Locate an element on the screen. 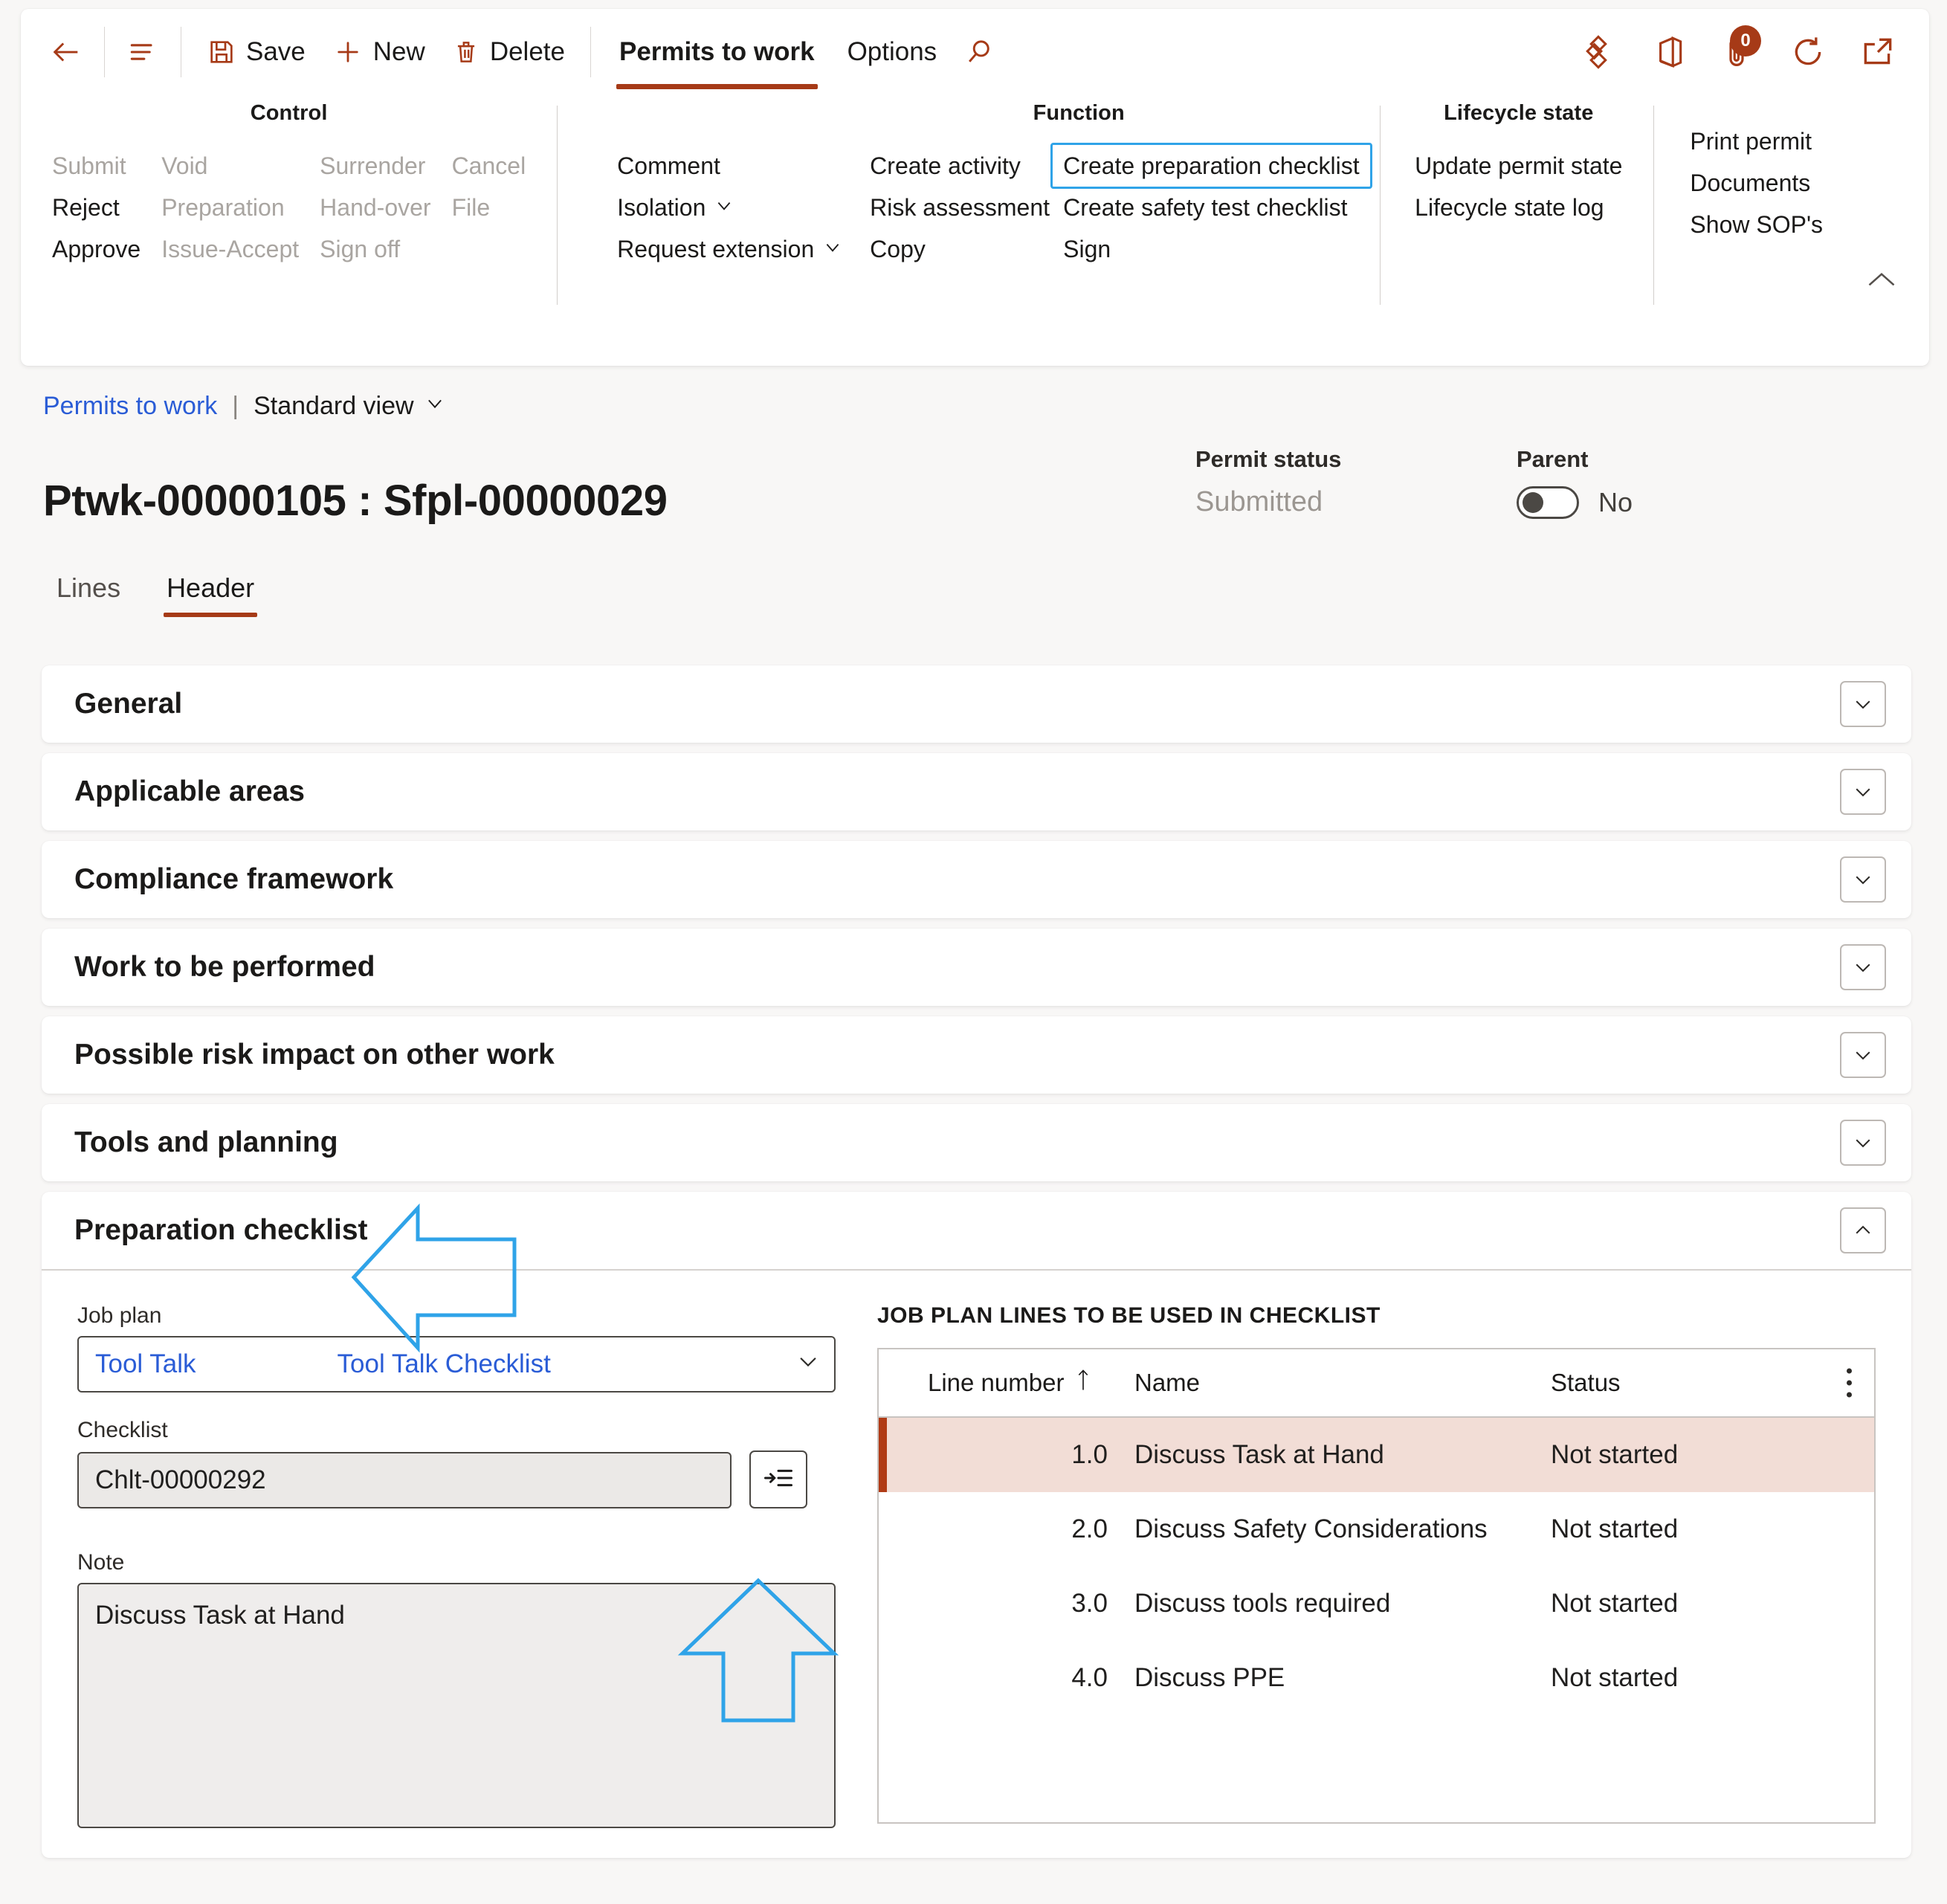  ribbon-item-hand-over: Hand-over is located at coordinates (375, 208).